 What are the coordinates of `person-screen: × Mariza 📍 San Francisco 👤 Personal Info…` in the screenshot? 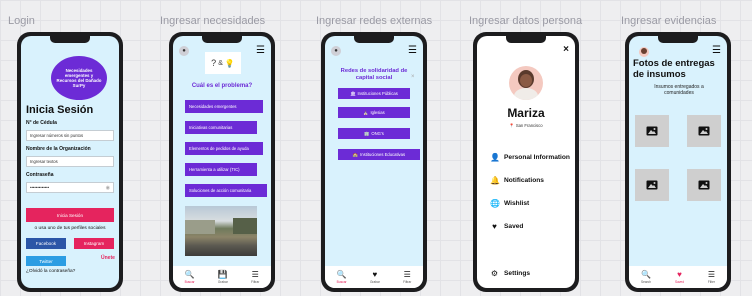 It's located at (526, 162).